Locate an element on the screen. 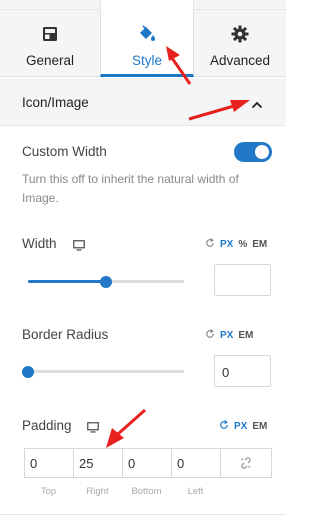  padding-bottom-label: Bottom is located at coordinates (146, 491).